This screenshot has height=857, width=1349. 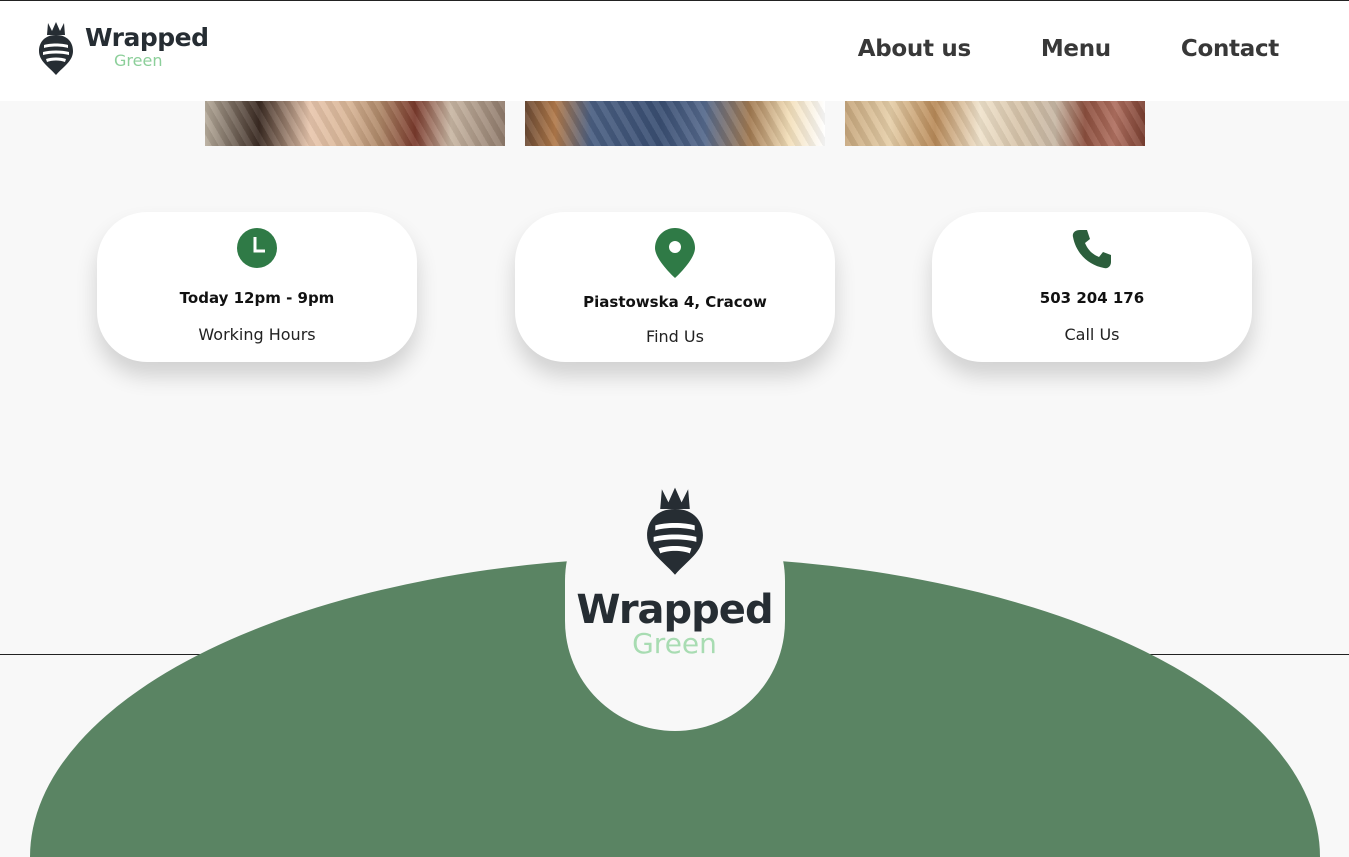 What do you see at coordinates (1092, 287) in the screenshot?
I see `call-us-card: 503 204 176 Call Us` at bounding box center [1092, 287].